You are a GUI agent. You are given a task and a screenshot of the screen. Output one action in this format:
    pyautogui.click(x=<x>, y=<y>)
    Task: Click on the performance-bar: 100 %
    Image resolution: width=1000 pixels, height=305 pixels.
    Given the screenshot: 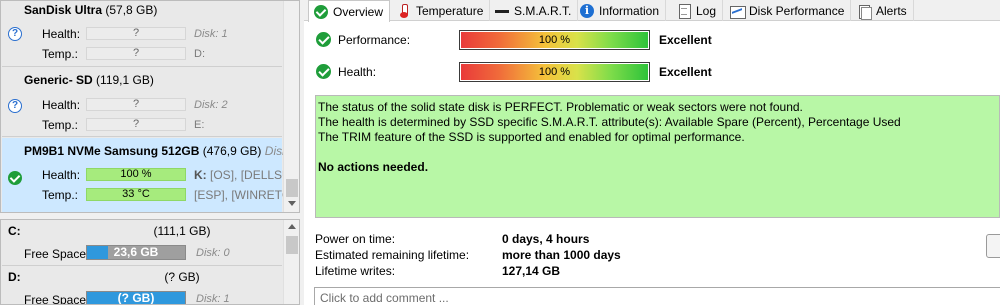 What is the action you would take?
    pyautogui.click(x=554, y=40)
    